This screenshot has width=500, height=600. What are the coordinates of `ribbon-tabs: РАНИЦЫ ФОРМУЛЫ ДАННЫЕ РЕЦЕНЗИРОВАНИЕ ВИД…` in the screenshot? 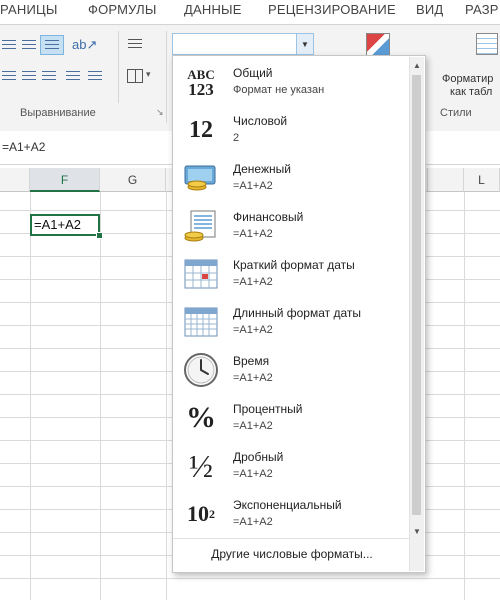 It's located at (250, 12).